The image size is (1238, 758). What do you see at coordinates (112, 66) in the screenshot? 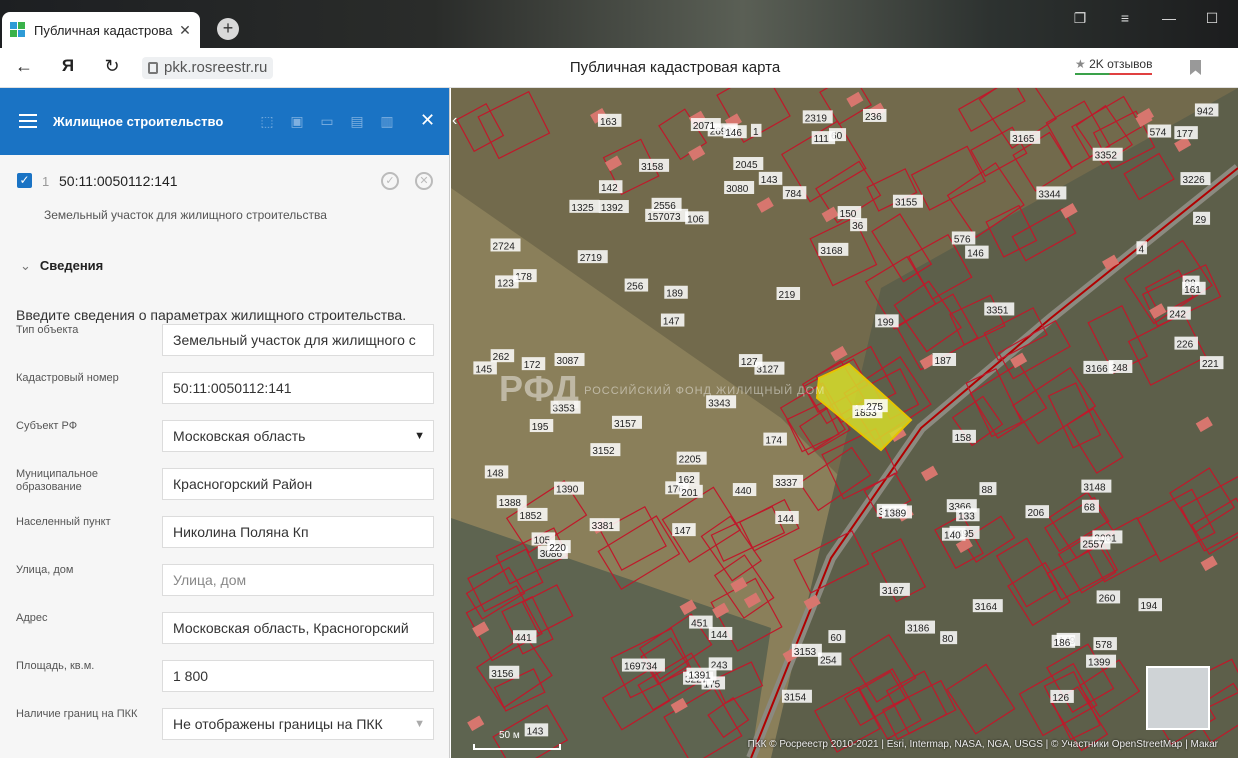
I see `reload-icon: ↻` at bounding box center [112, 66].